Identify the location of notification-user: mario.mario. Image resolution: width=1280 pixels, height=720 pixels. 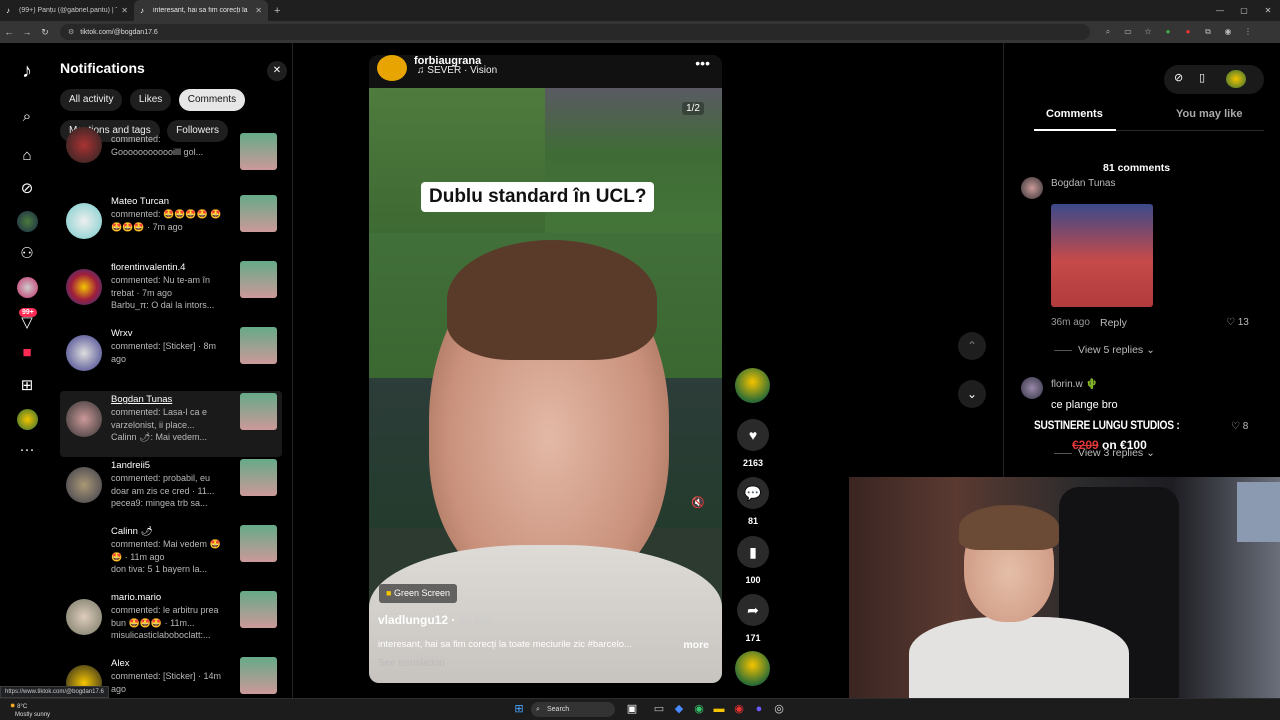
(136, 597).